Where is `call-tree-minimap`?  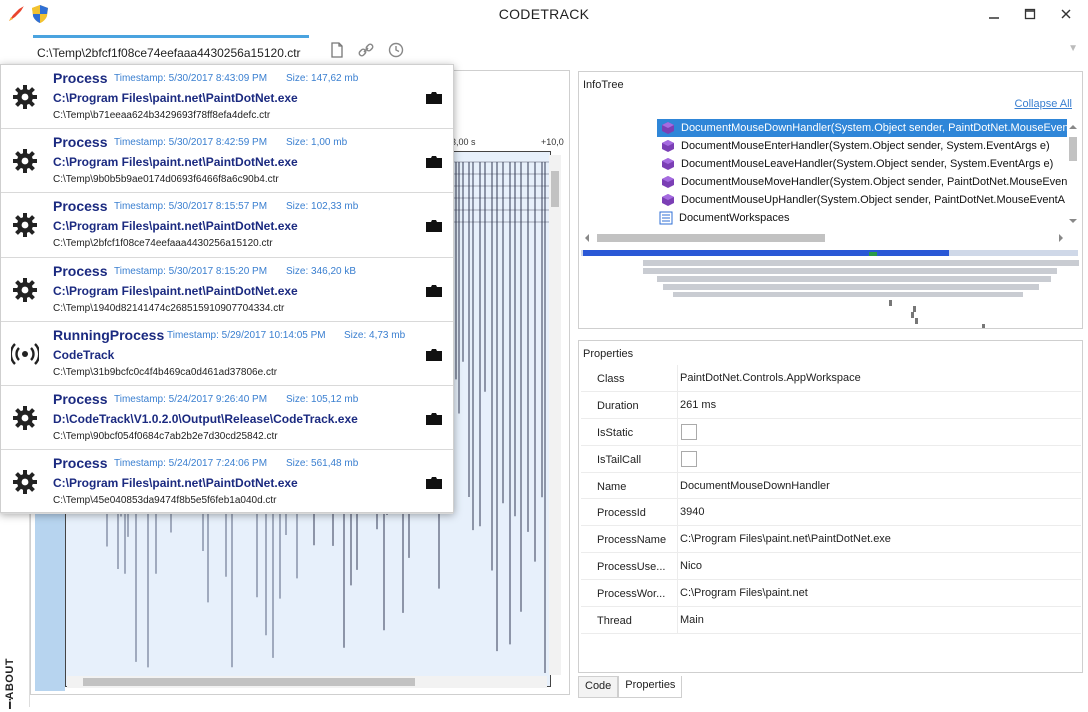
call-tree-minimap is located at coordinates (830, 288).